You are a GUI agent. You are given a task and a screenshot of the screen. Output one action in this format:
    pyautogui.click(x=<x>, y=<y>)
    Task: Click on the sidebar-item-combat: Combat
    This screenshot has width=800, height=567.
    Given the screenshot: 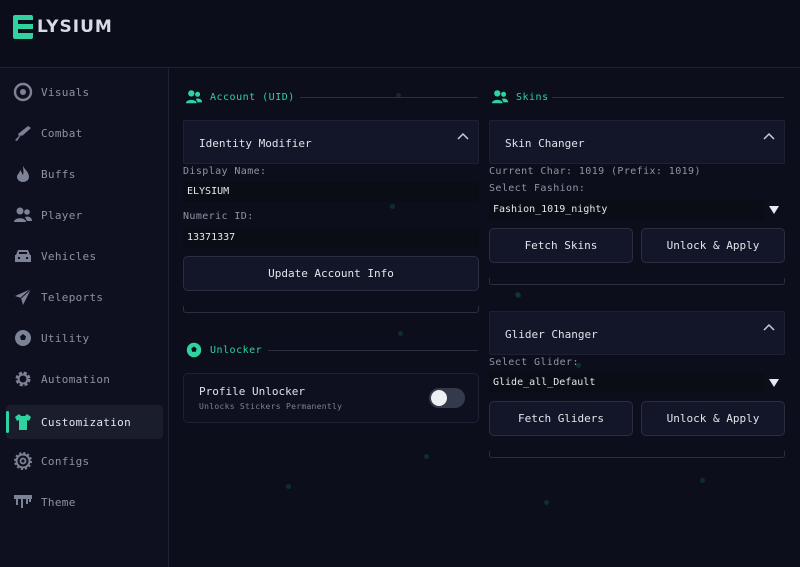 What is the action you would take?
    pyautogui.click(x=84, y=133)
    